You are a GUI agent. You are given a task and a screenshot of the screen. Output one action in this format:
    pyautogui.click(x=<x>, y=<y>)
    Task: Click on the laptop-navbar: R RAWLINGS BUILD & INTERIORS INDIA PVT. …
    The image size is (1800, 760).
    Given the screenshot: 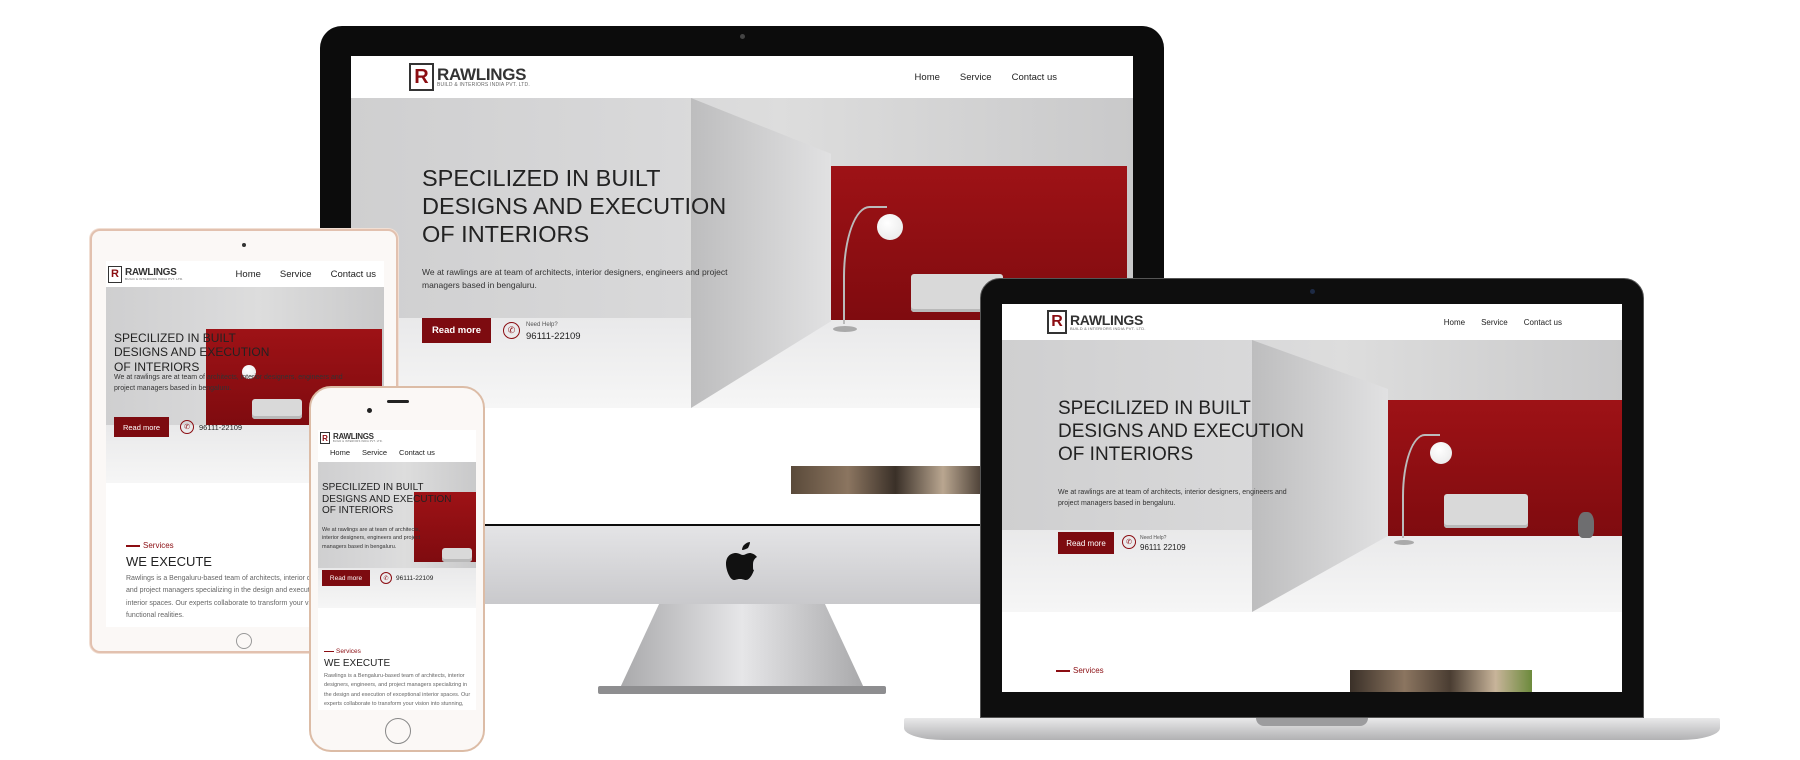 What is the action you would take?
    pyautogui.click(x=1312, y=322)
    